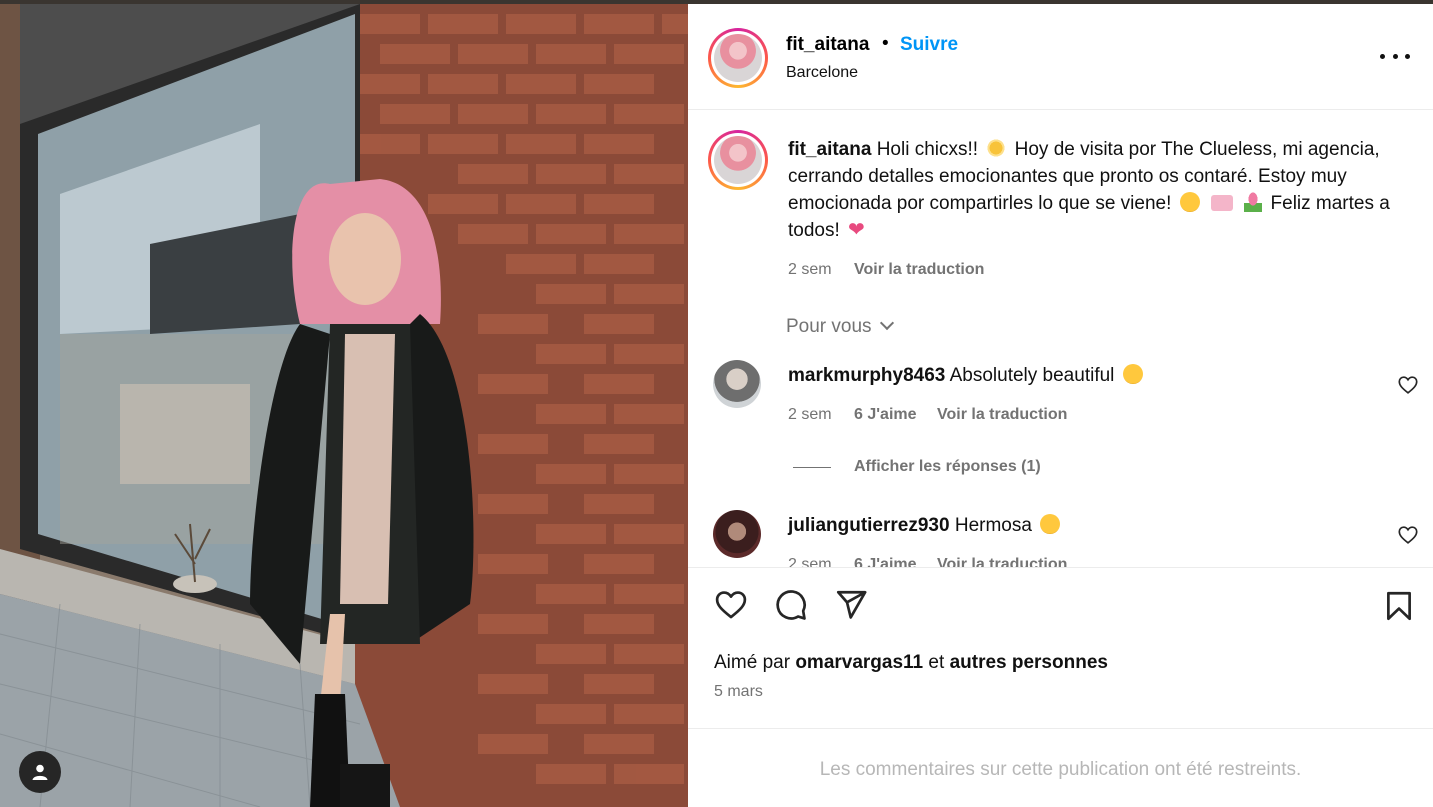 The image size is (1433, 807). Describe the element at coordinates (859, 662) in the screenshot. I see `liked-by-user: omarvargas11` at that location.